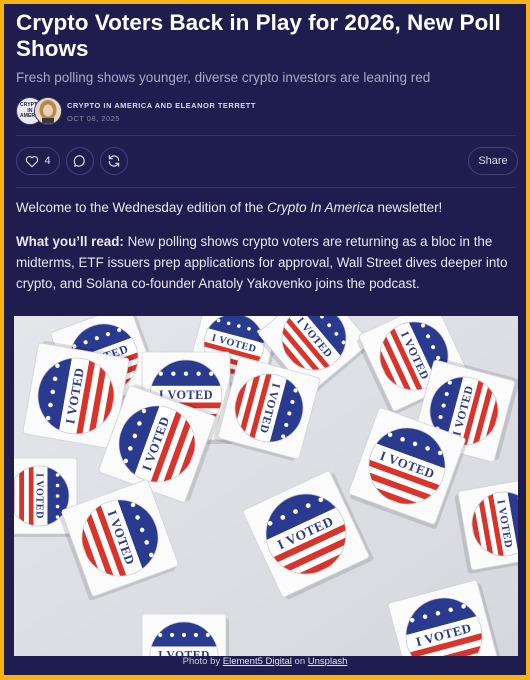 The width and height of the screenshot is (530, 680). What do you see at coordinates (202, 661) in the screenshot?
I see `caption-prefix: Photo by` at bounding box center [202, 661].